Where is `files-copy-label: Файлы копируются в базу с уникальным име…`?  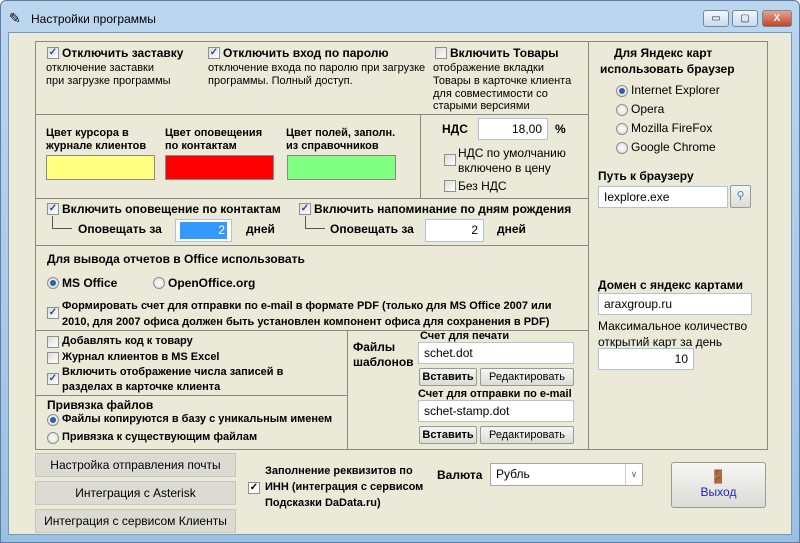
files-copy-label: Файлы копируются в базу с уникальным име… is located at coordinates (197, 419).